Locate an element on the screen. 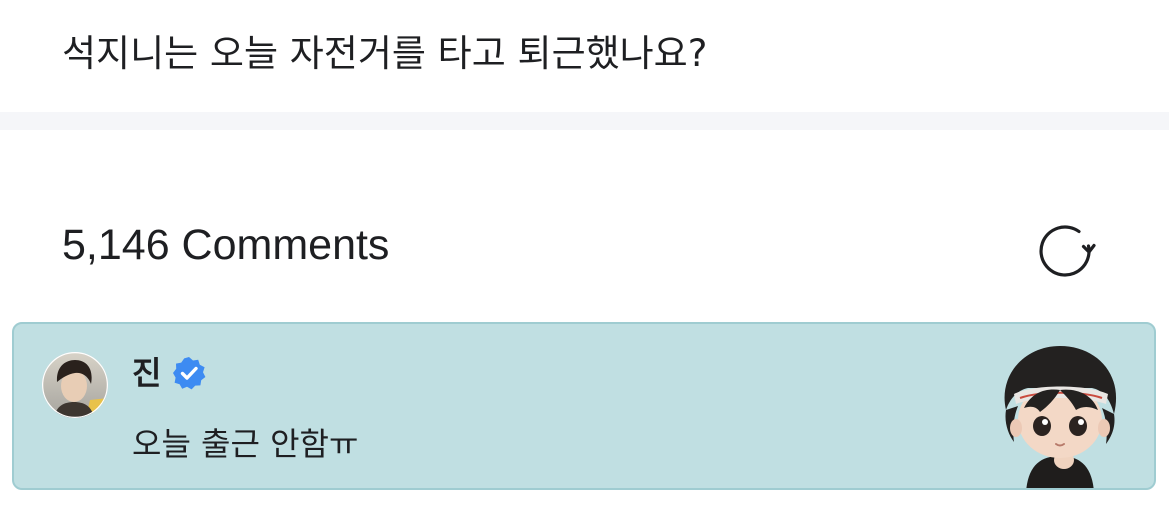  comment-text: 오늘 출근 안함ㅠ is located at coordinates (245, 444).